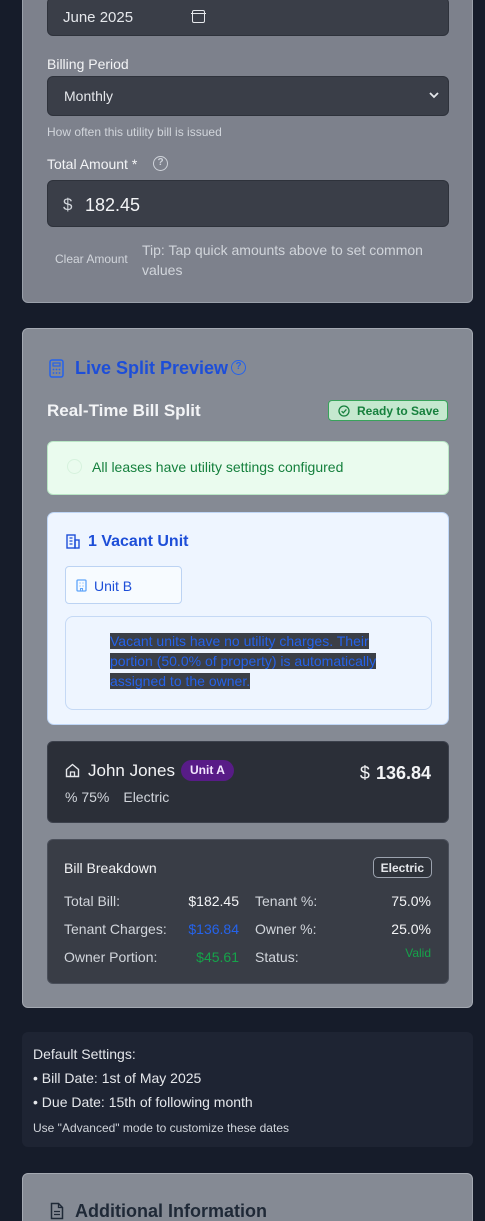 This screenshot has width=485, height=1221. Describe the element at coordinates (152, 368) in the screenshot. I see `live-split-preview-title: Live Split Preview` at that location.